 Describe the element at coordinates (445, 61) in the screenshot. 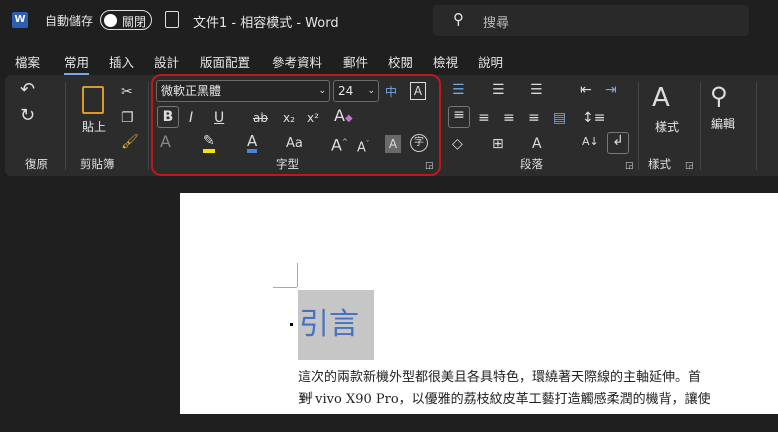

I see `tab-view: 檢視` at that location.